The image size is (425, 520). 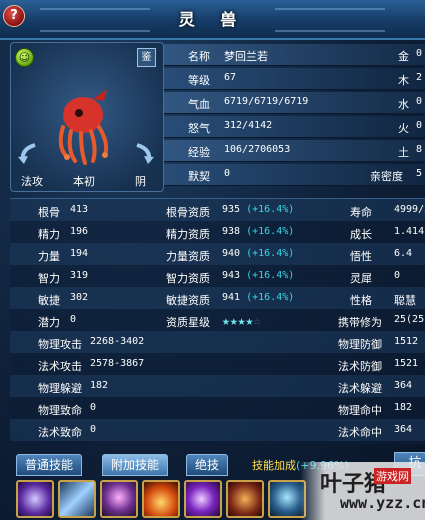 What do you see at coordinates (49, 322) in the screenshot?
I see `stat-label: 潜力` at bounding box center [49, 322].